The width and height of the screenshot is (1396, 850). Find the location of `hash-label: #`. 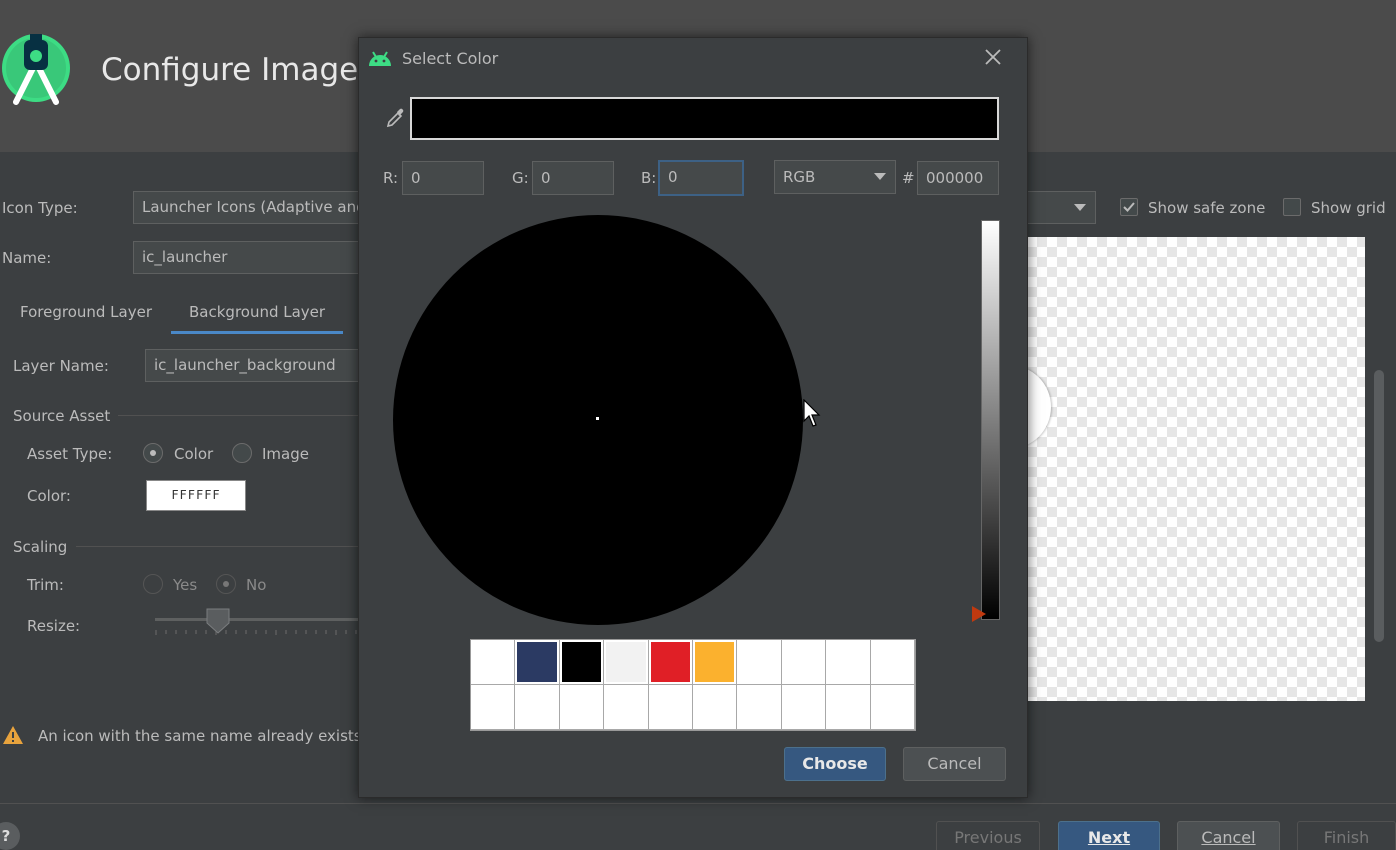

hash-label: # is located at coordinates (908, 178).